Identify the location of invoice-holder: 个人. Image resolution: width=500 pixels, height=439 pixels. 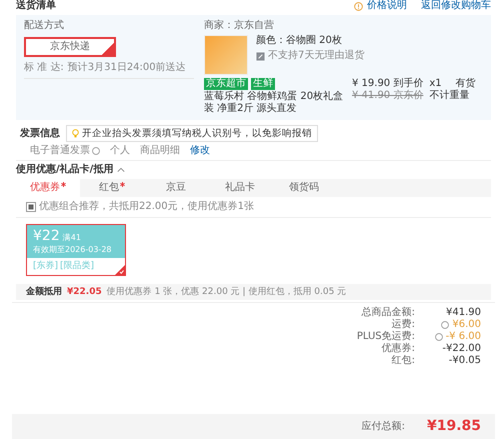
(120, 151).